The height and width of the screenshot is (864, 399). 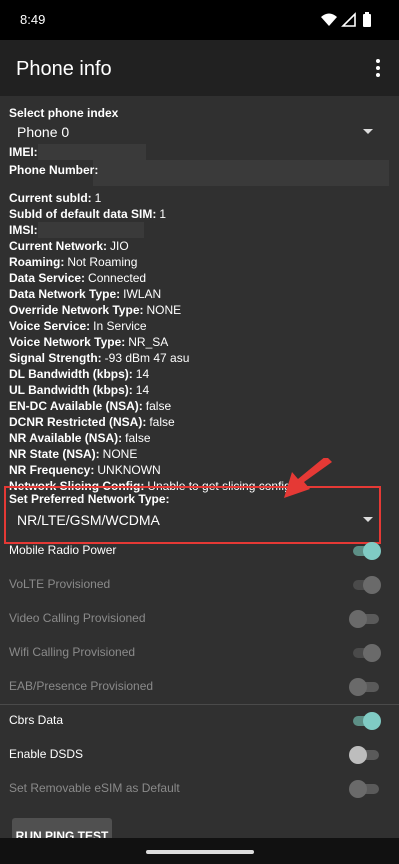 I want to click on info-label: Roaming:, so click(x=37, y=262).